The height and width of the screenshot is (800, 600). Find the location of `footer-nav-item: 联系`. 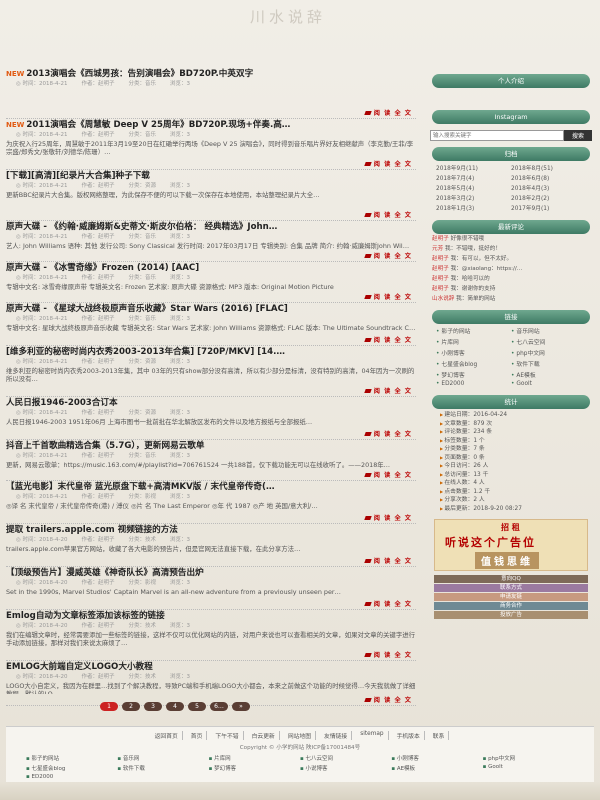

footer-nav-item: 联系 is located at coordinates (439, 735).